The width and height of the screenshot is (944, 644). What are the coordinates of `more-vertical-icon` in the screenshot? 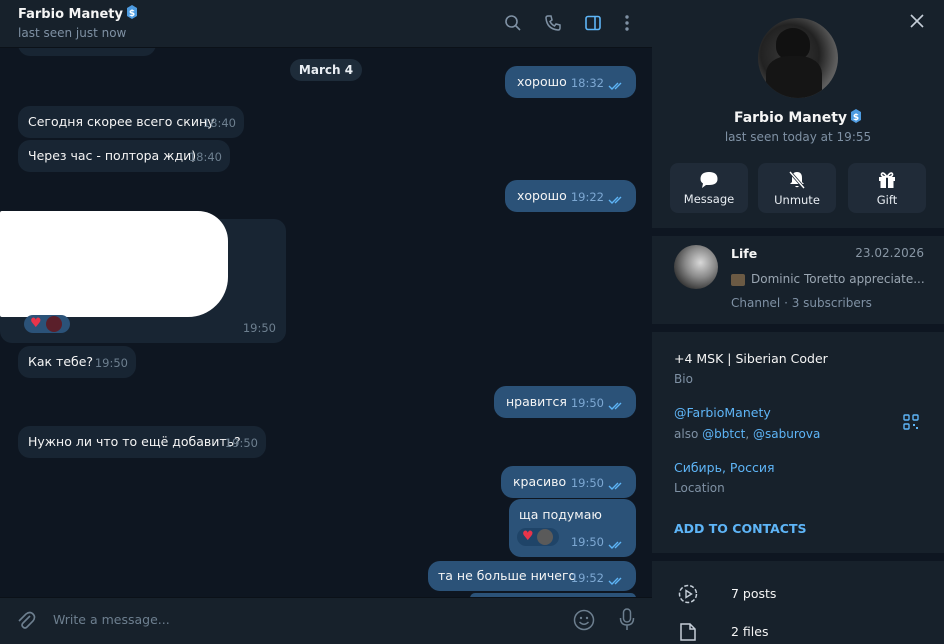 It's located at (627, 23).